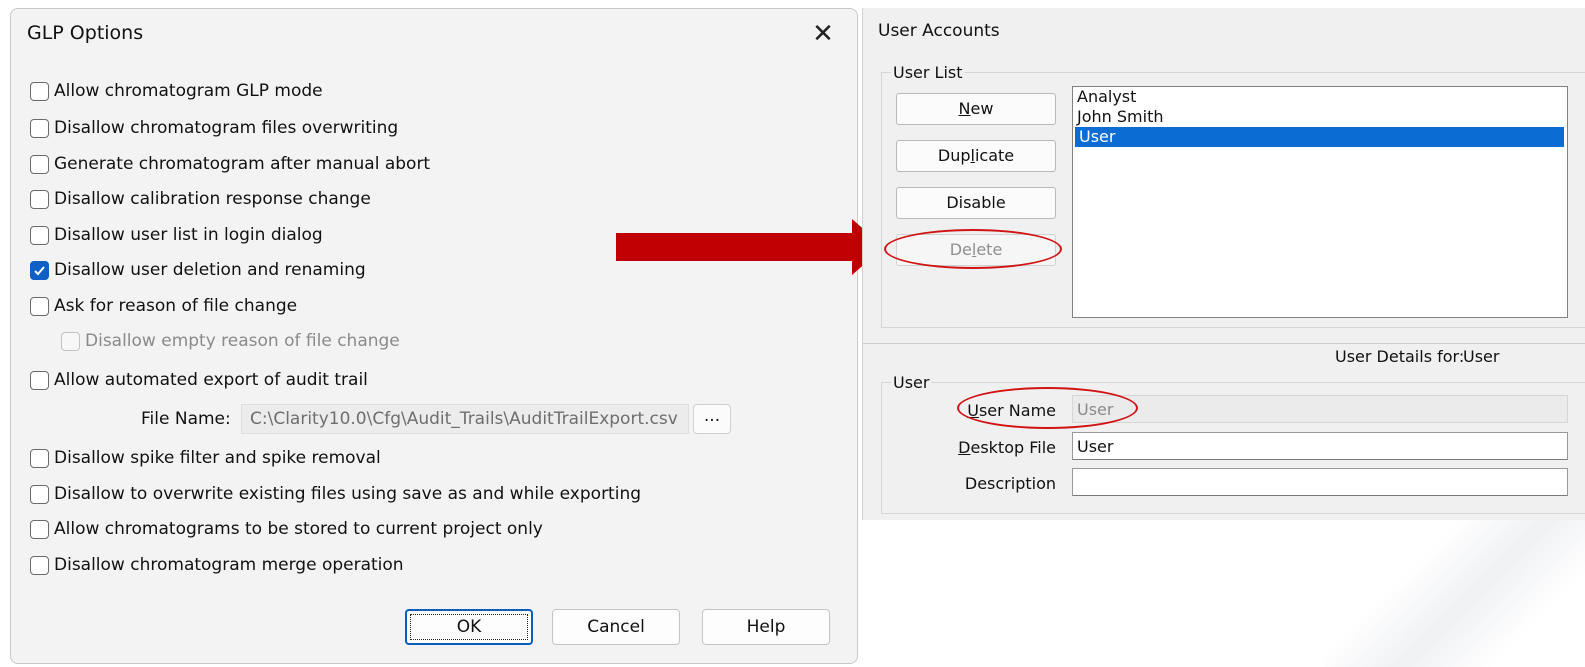 This screenshot has width=1585, height=667. I want to click on close-icon: ✕, so click(823, 35).